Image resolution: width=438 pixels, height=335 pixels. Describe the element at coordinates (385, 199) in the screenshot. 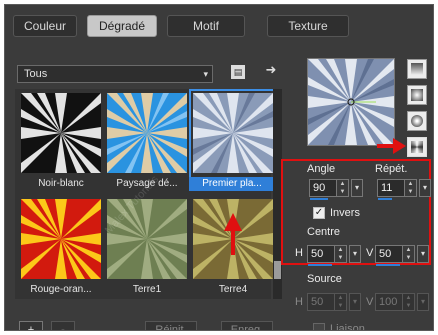

I see `repeats-slider-bar` at that location.